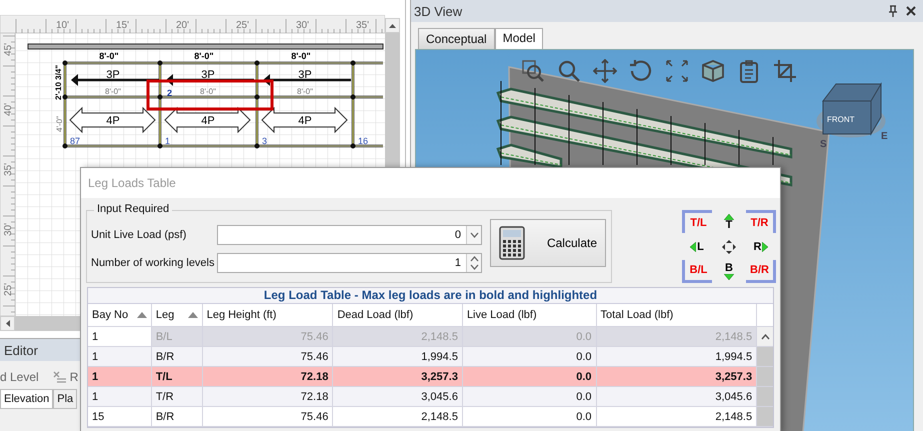 The height and width of the screenshot is (431, 923). What do you see at coordinates (265, 141) in the screenshot?
I see `bay-number: 3` at bounding box center [265, 141].